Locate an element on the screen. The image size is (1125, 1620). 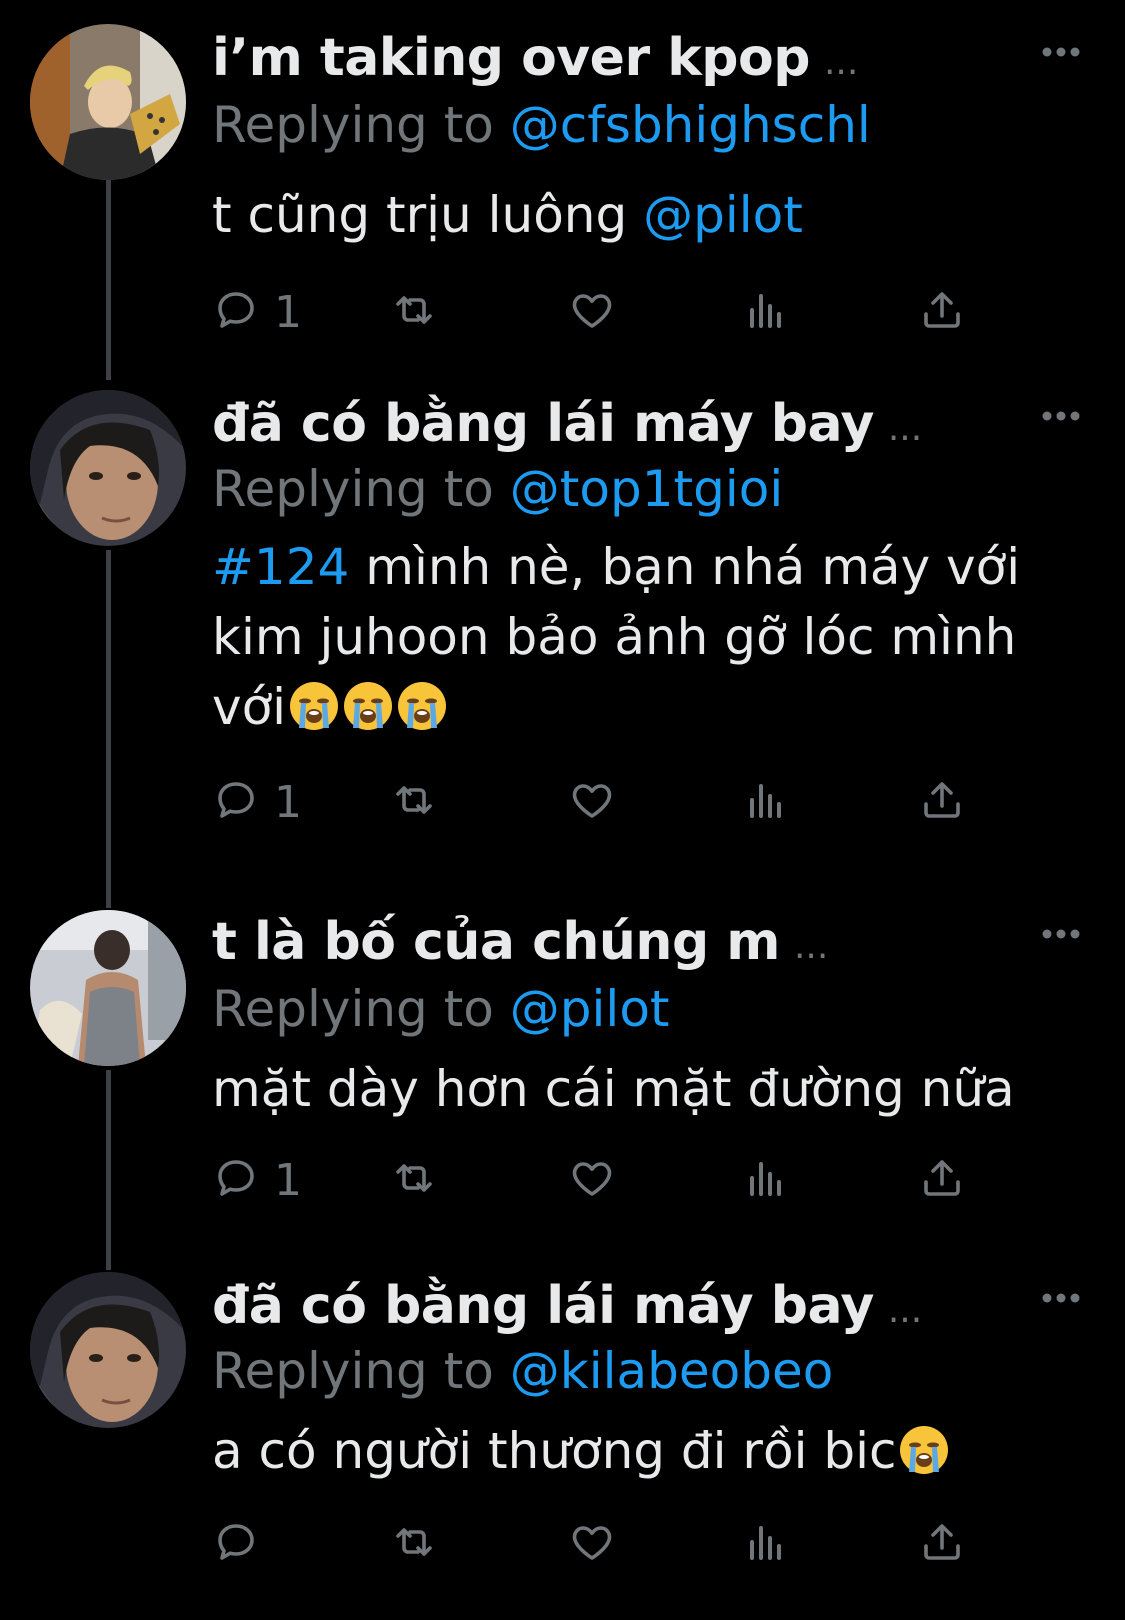
replying-to: Replying to @top1tgioi is located at coordinates (497, 489).